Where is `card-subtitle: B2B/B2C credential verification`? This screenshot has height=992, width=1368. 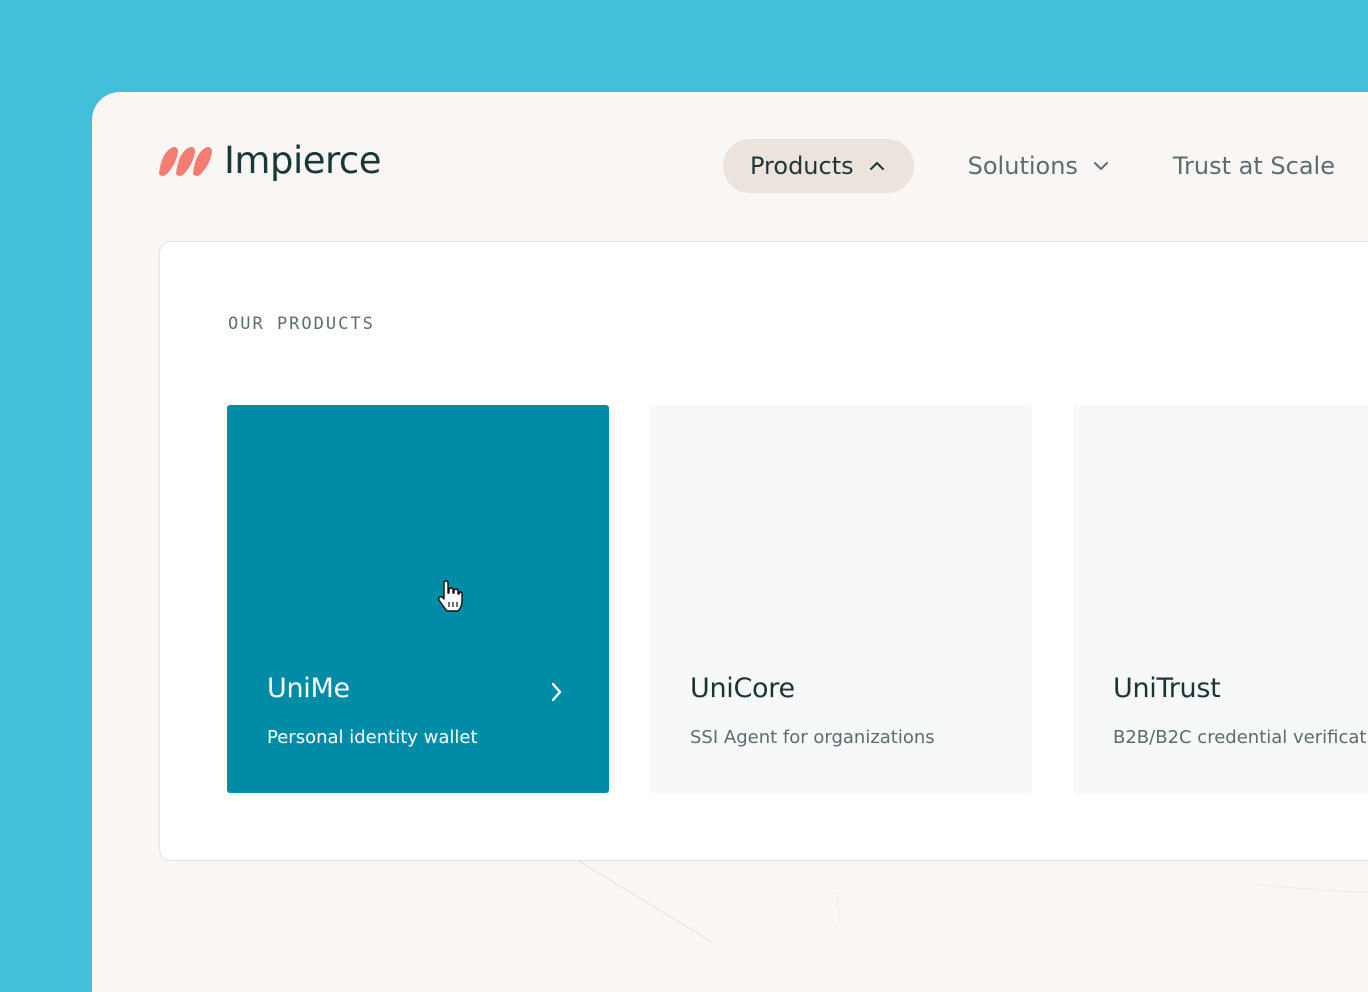
card-subtitle: B2B/B2C credential verification is located at coordinates (1240, 737).